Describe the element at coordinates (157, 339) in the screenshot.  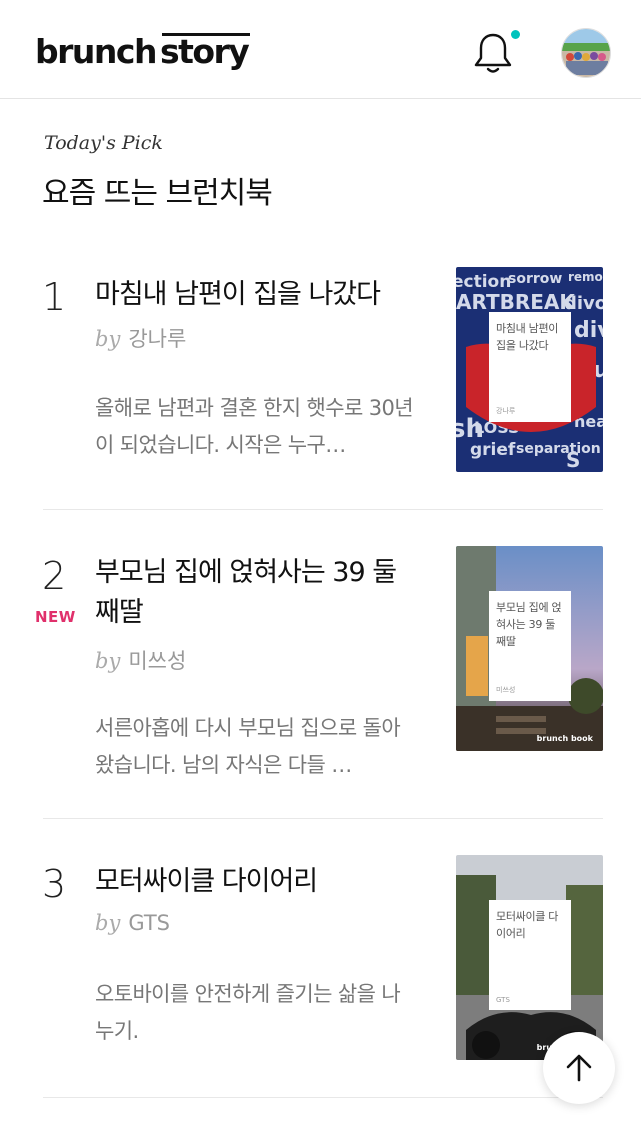
I see `author-name: 강나루` at that location.